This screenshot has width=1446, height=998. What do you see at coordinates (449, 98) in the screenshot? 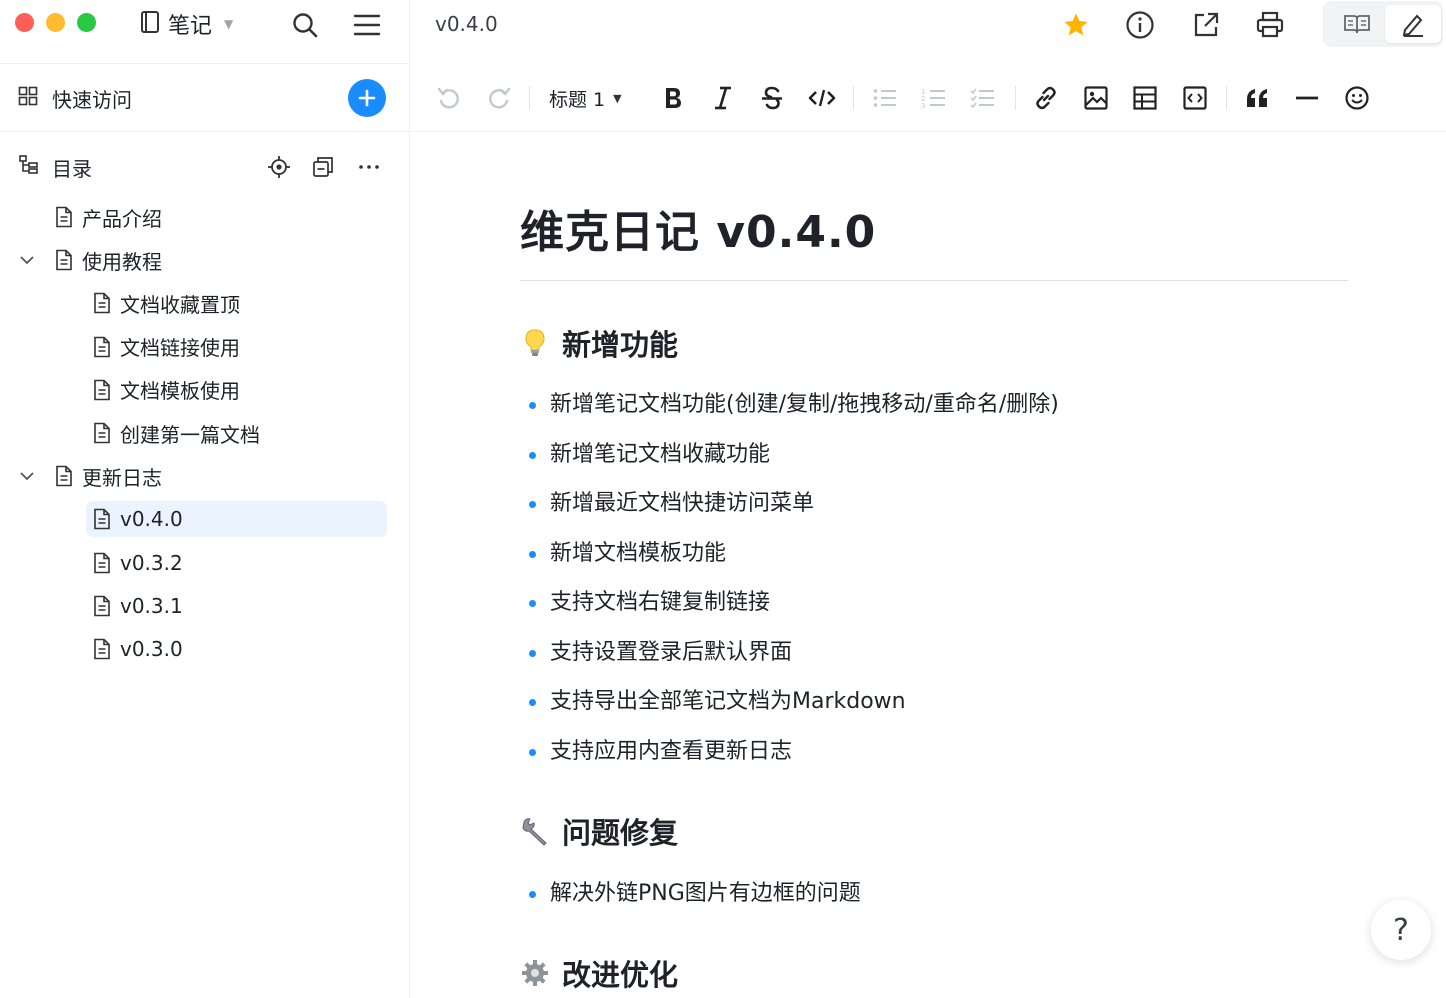
I see `undo-icon` at bounding box center [449, 98].